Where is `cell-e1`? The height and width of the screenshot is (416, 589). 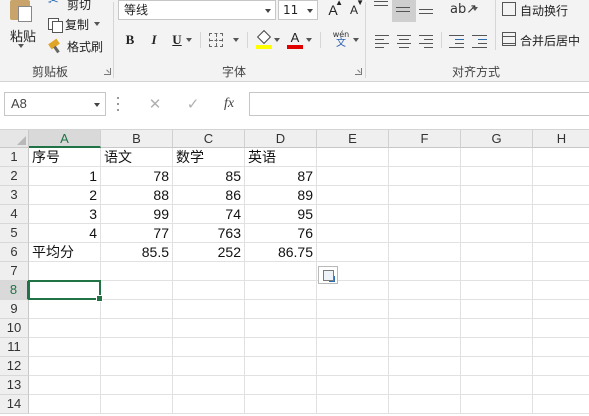 cell-e1 is located at coordinates (353, 157).